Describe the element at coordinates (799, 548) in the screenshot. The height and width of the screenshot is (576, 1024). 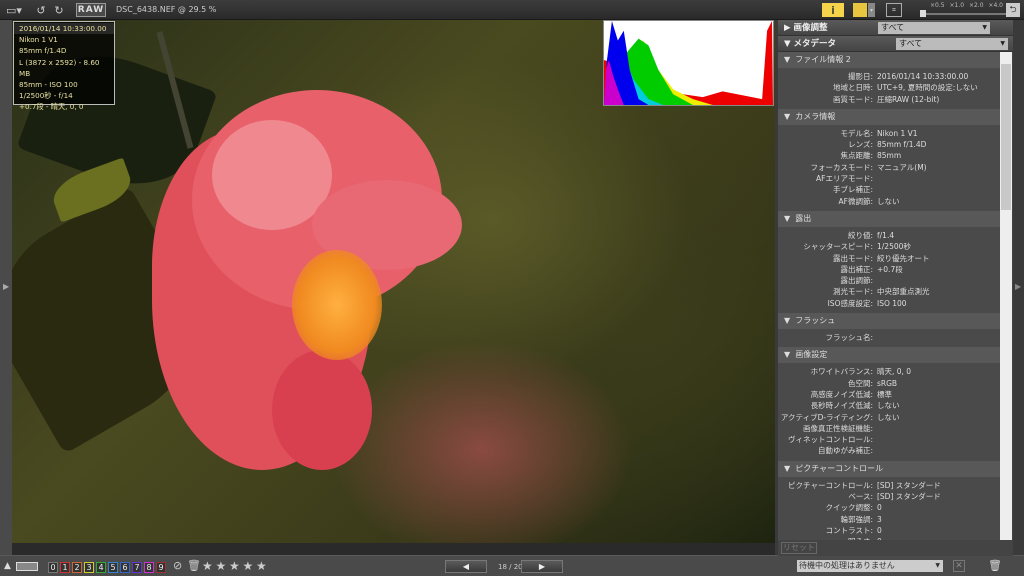
I see `reset-button: リセット` at that location.